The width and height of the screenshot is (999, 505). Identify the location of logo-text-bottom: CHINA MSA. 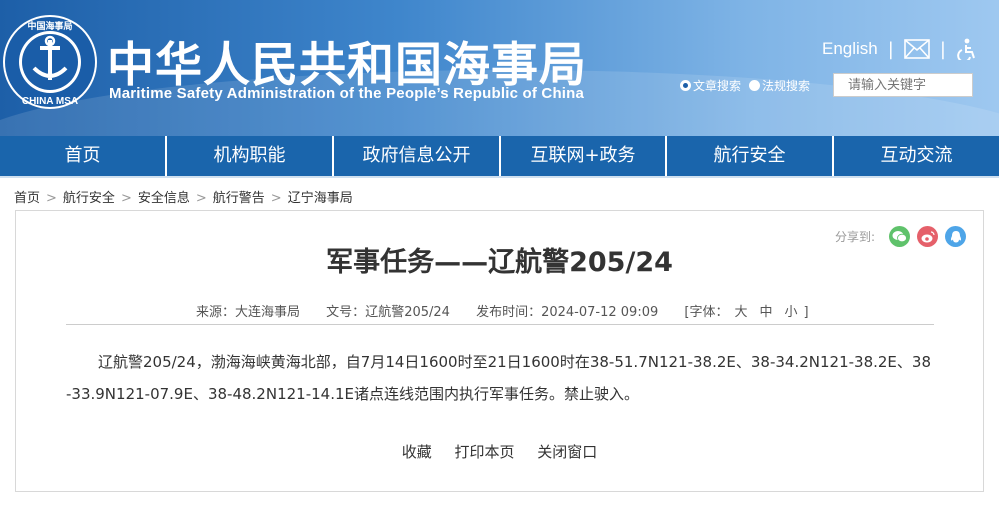
(50, 101).